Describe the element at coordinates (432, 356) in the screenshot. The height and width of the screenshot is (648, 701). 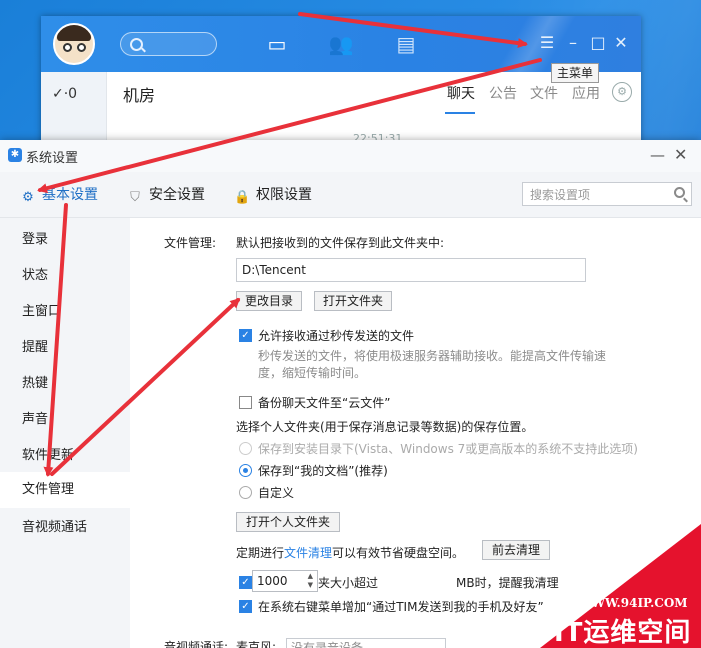
I see `fast-transfer-desc: 秒传发送的文件，将使用极速服务器辅助接收。能提高文件传输速` at that location.